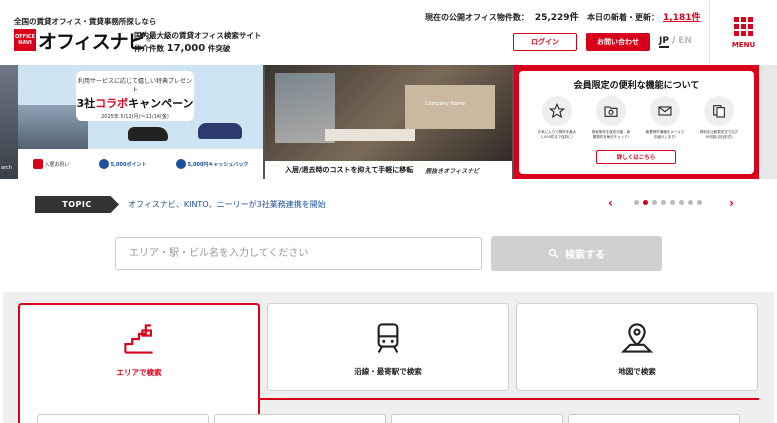 The image size is (777, 423). What do you see at coordinates (9, 122) in the screenshot?
I see `banner-prev-peek: arch` at bounding box center [9, 122].